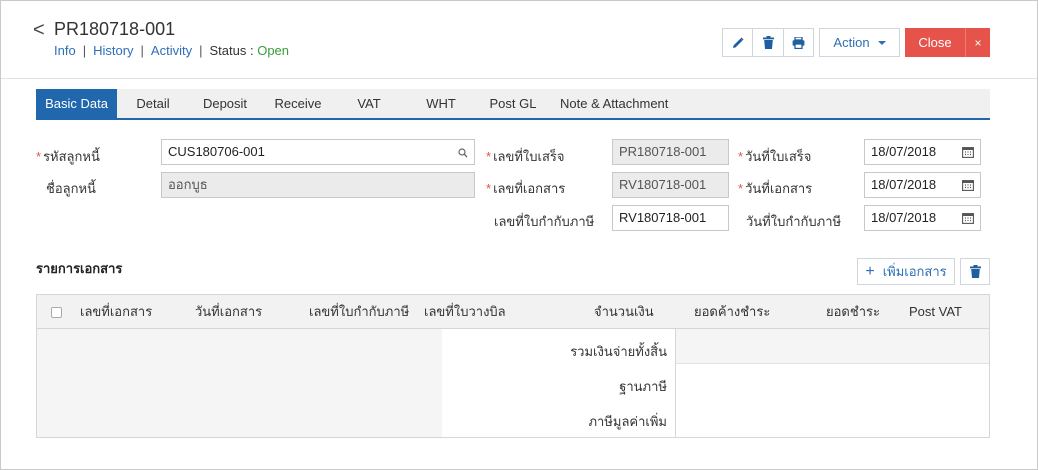  Describe the element at coordinates (251, 50) in the screenshot. I see `status-colon: :` at that location.